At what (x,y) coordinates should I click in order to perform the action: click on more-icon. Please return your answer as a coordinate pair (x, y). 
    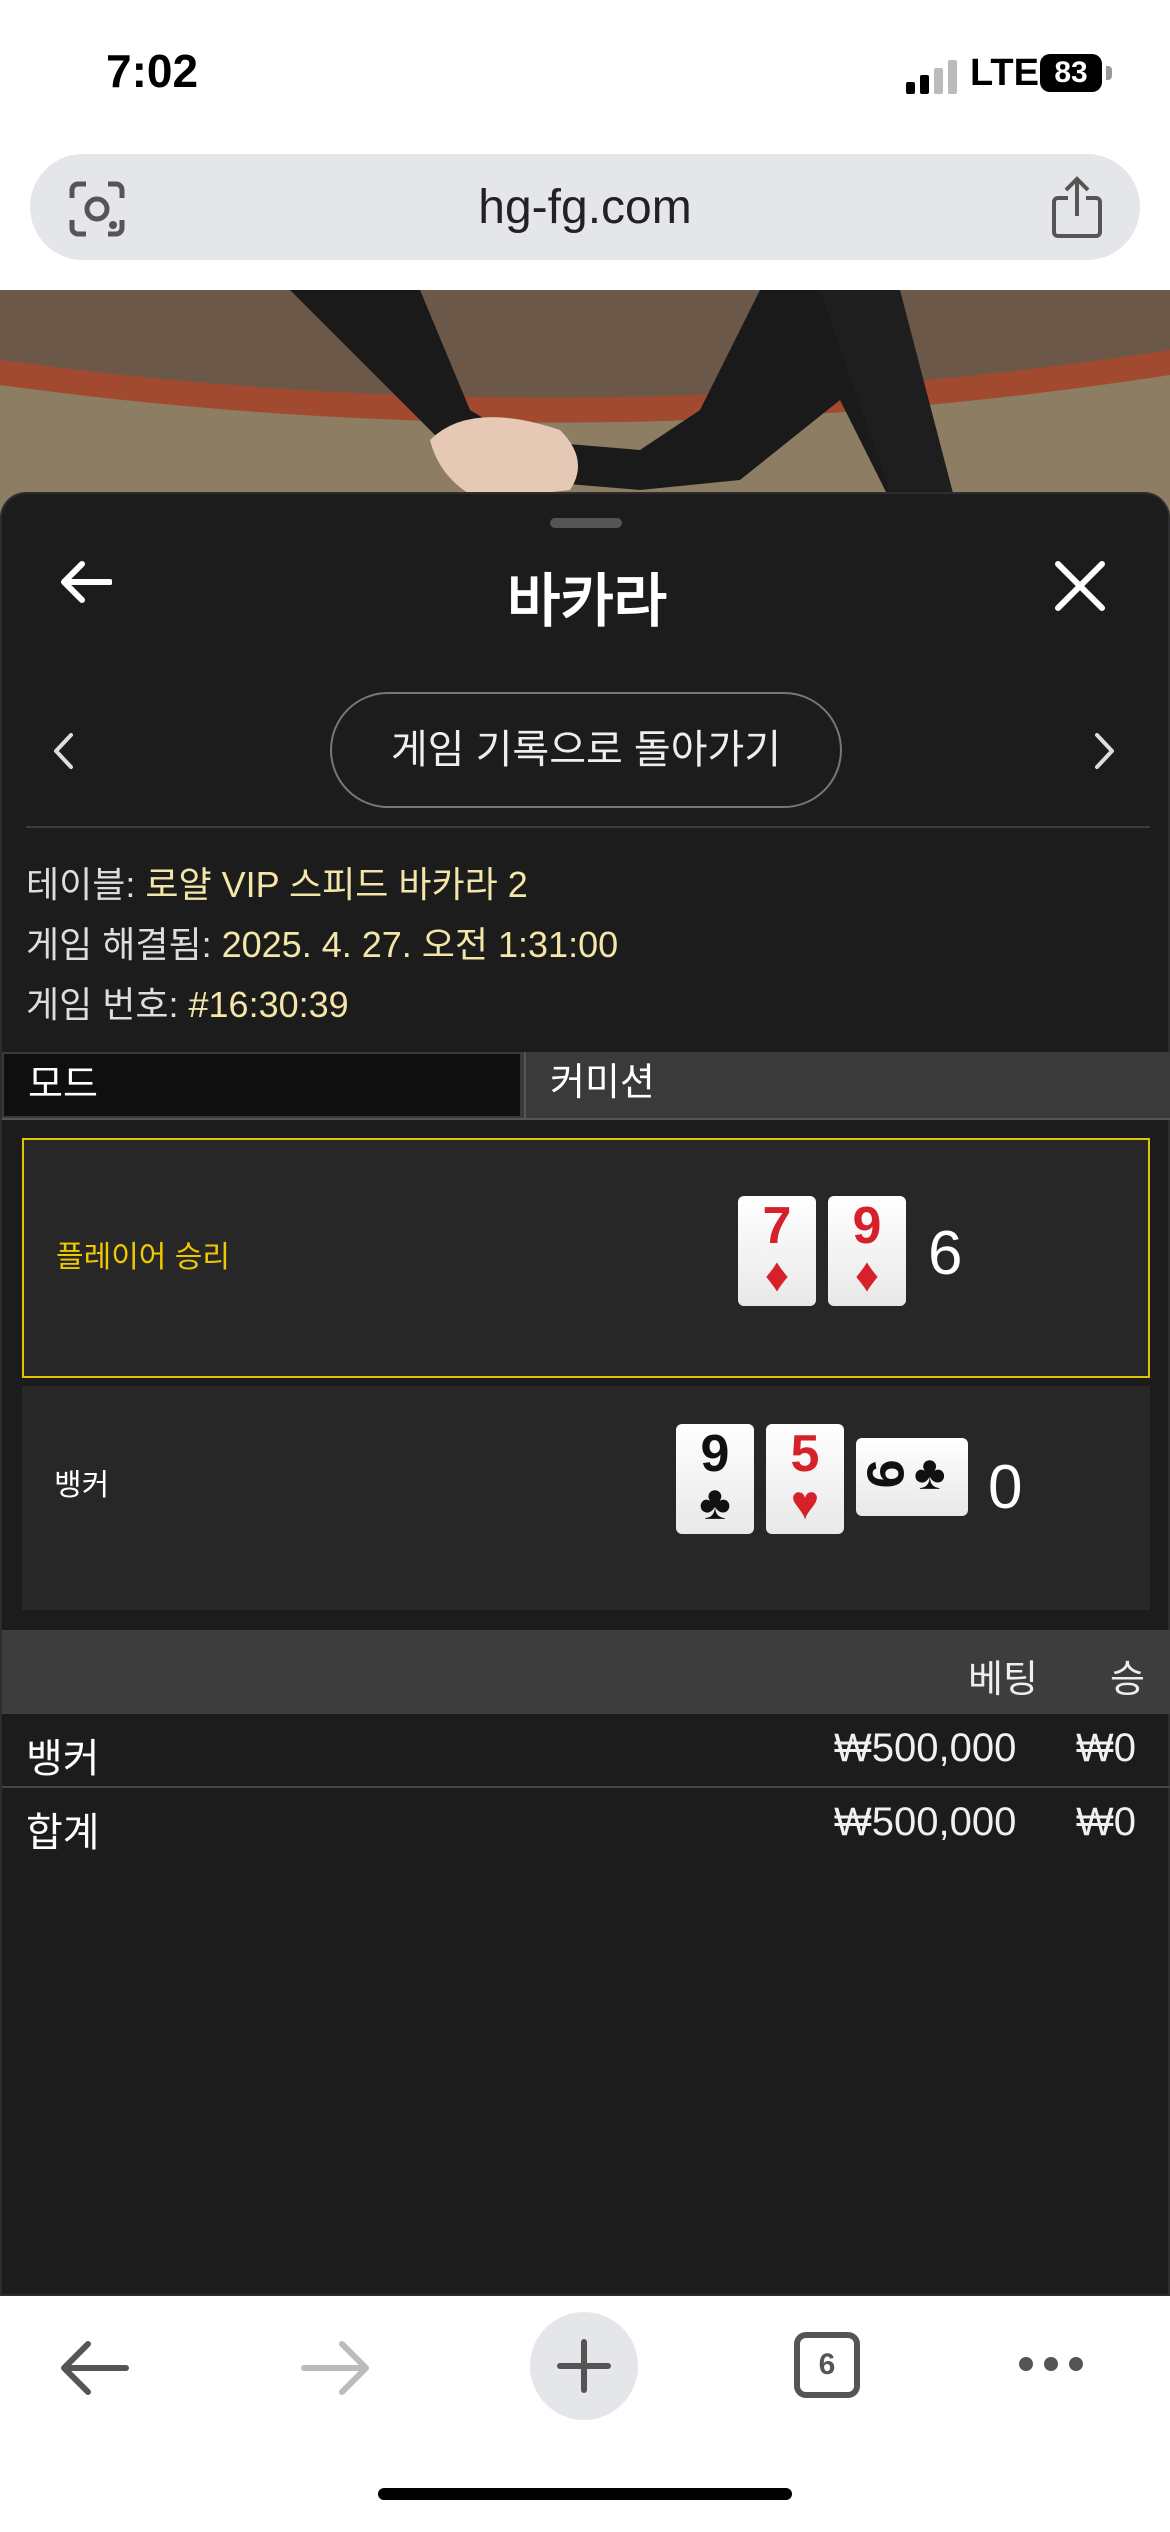
    Looking at the image, I should click on (1051, 2364).